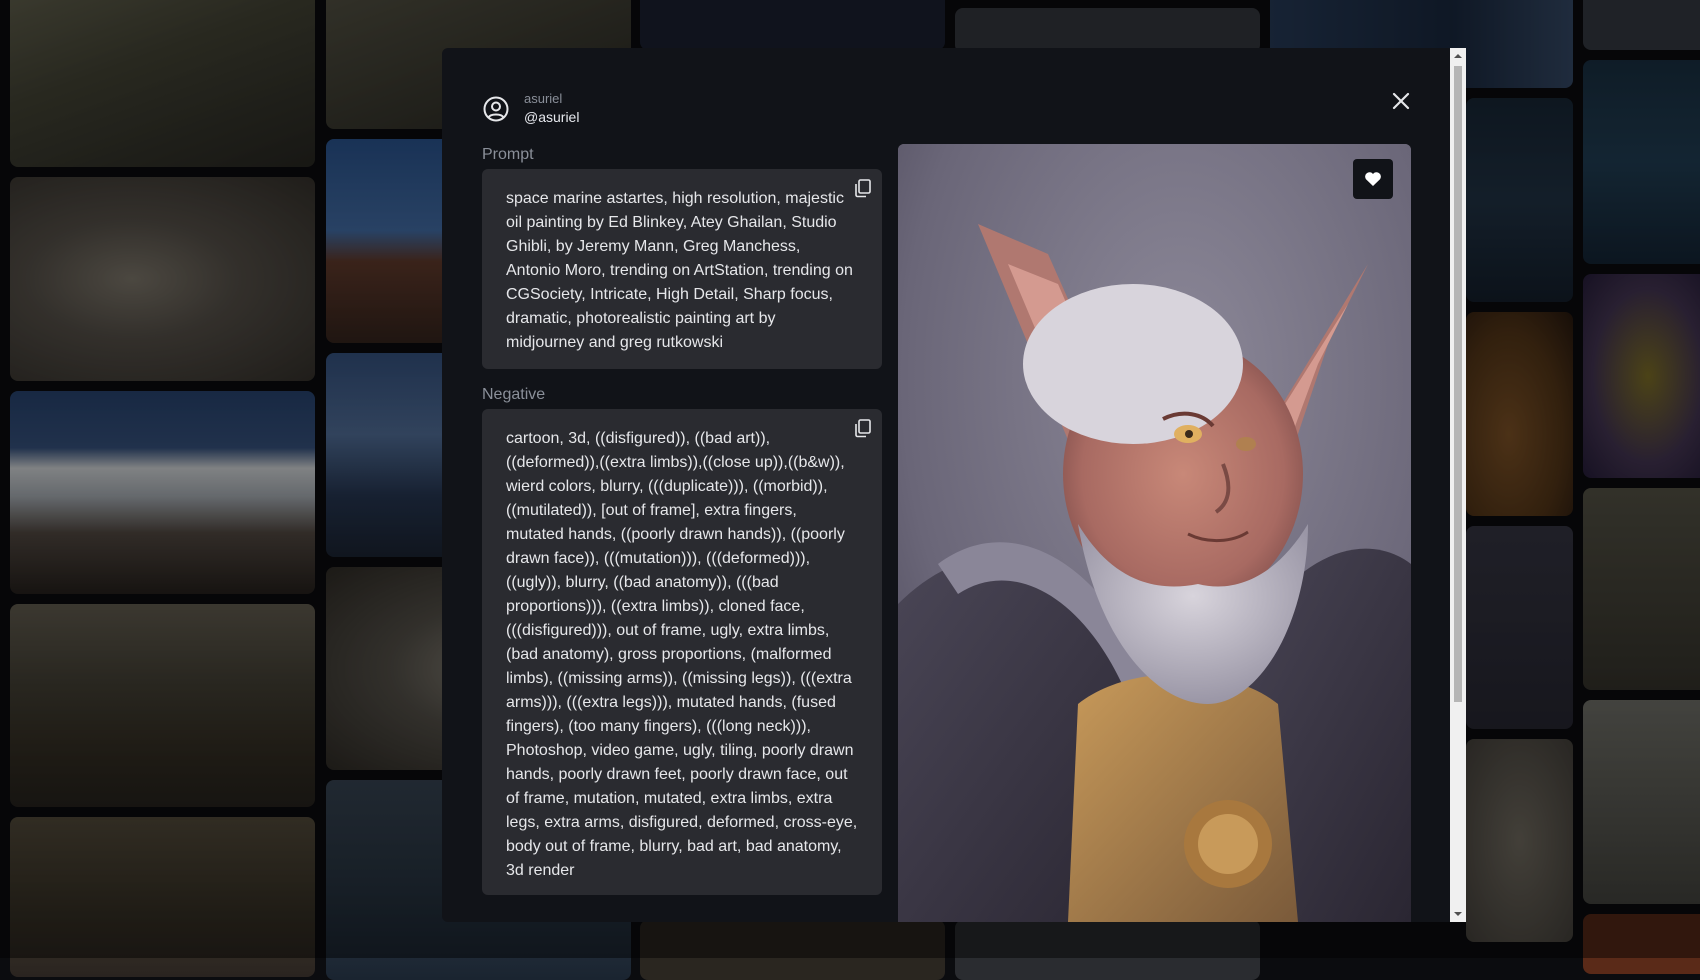  Describe the element at coordinates (162, 705) in the screenshot. I see `gallery-image-ruins` at that location.